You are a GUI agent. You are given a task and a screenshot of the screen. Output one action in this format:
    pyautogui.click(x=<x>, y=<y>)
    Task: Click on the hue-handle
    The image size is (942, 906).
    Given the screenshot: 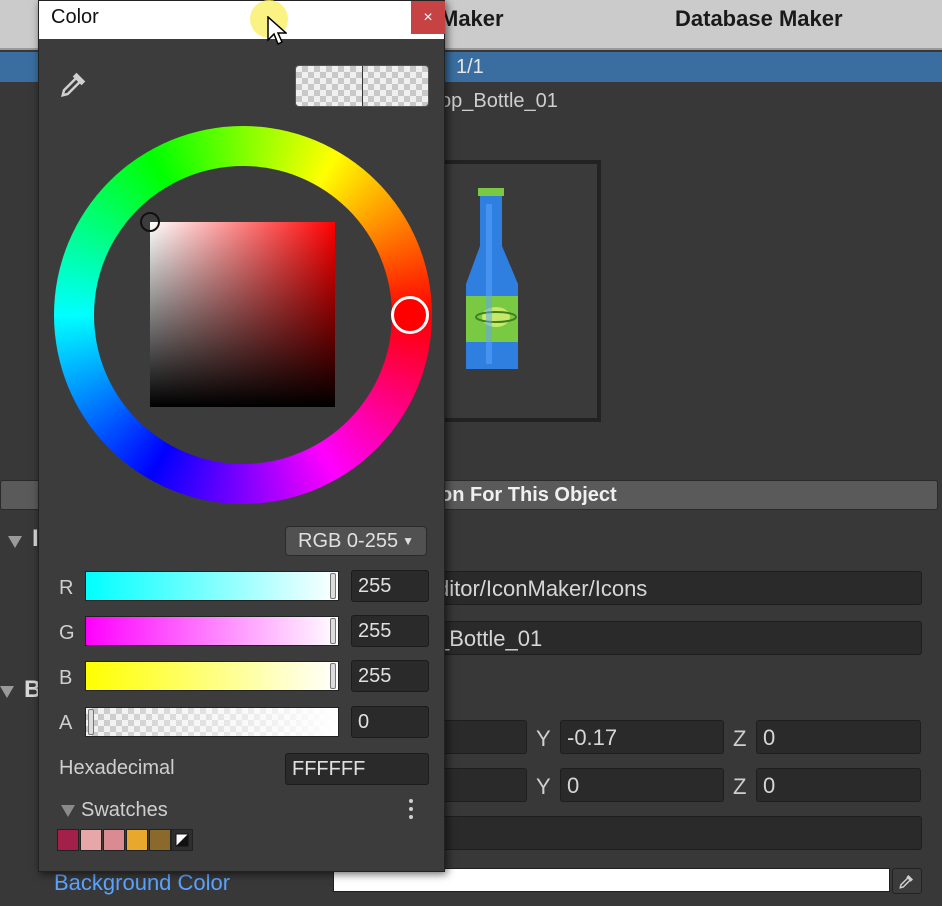 What is the action you would take?
    pyautogui.click(x=410, y=315)
    